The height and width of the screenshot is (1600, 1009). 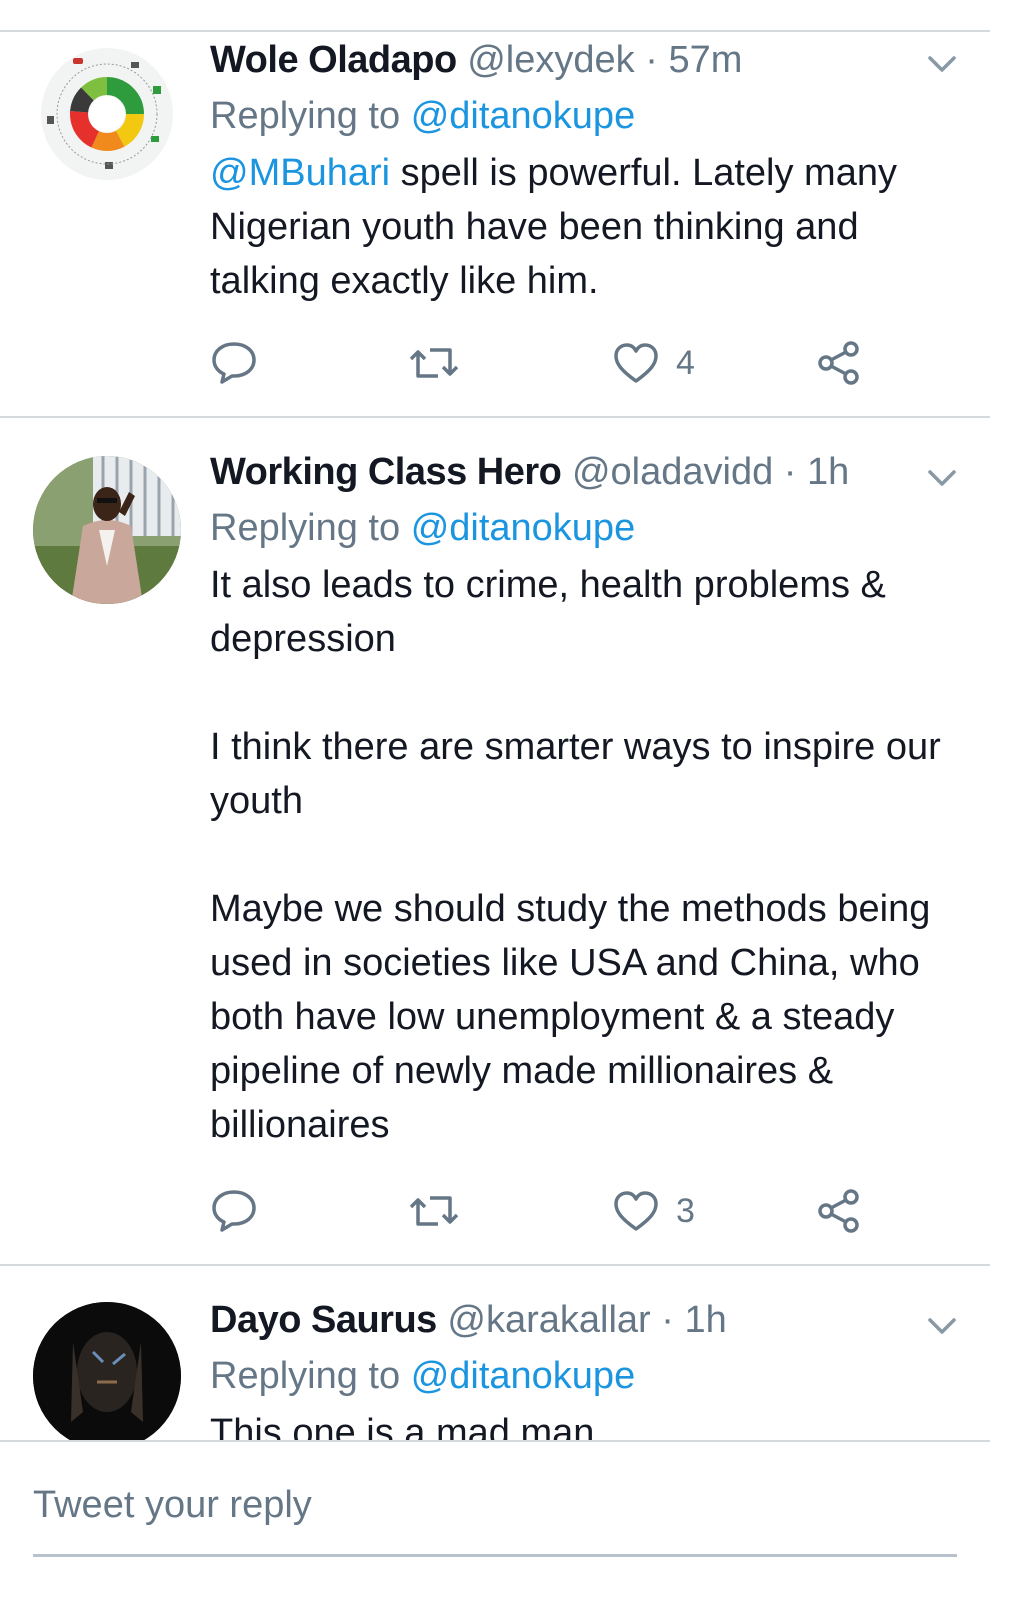 I want to click on like-button: 3, so click(x=653, y=1211).